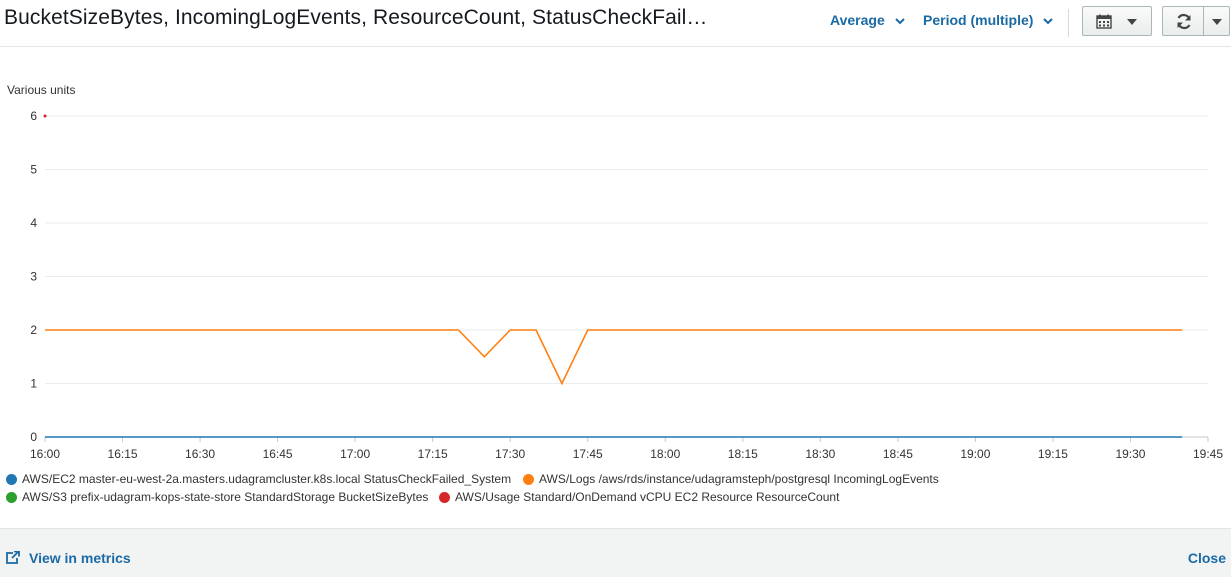 This screenshot has width=1231, height=577. I want to click on statistic-dropdown: Average, so click(867, 20).